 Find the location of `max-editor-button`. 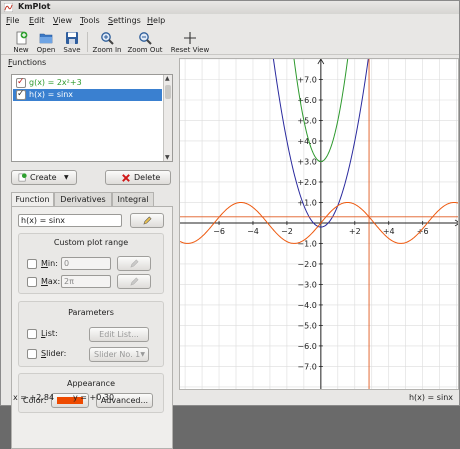

max-editor-button is located at coordinates (134, 281).